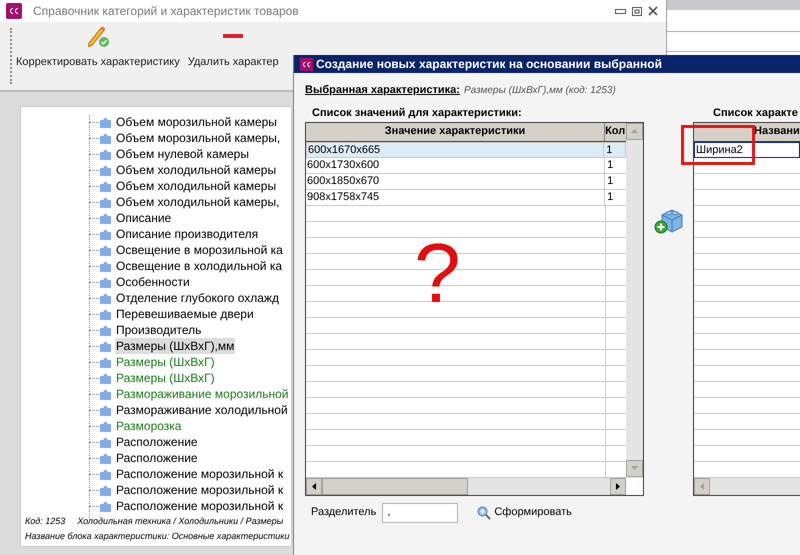 Image resolution: width=800 pixels, height=555 pixels. I want to click on new-list-heading: Список характе, so click(755, 113).